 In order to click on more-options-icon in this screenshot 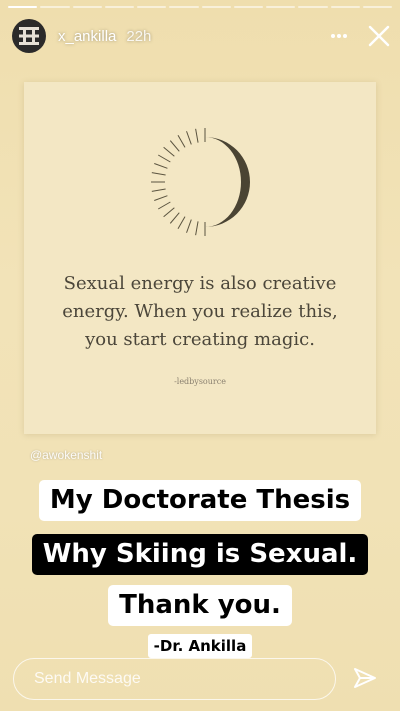, I will do `click(339, 36)`.